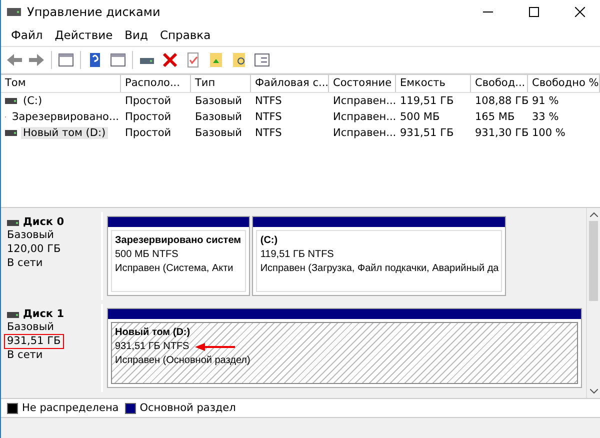  I want to click on folder-icon, so click(216, 60).